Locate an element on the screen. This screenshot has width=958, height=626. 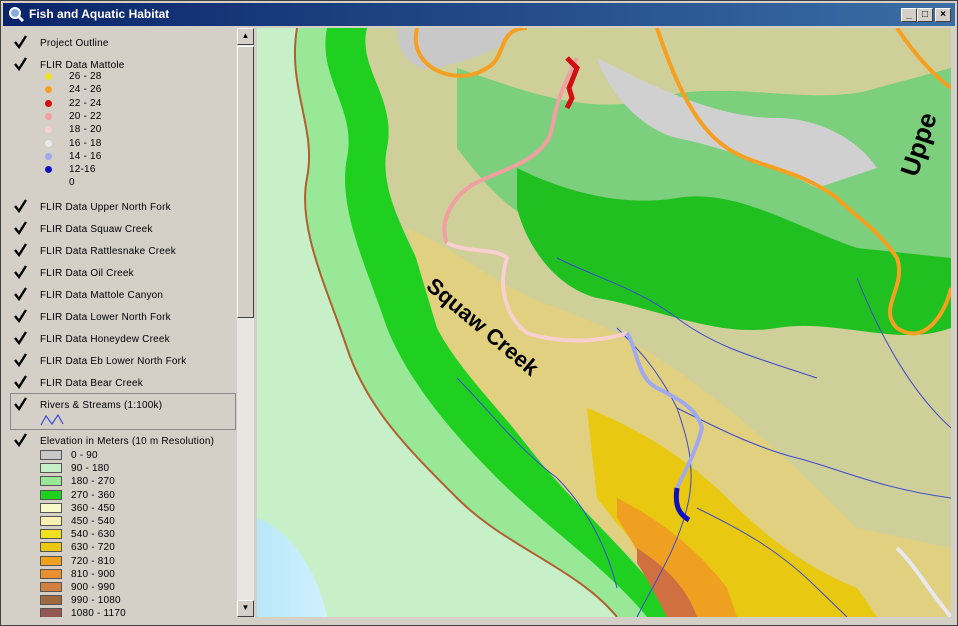
flir-class: 16 - 18 is located at coordinates (135, 144).